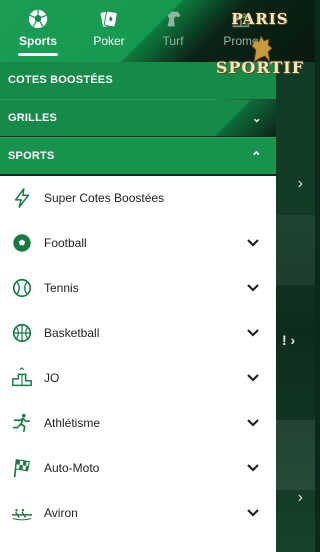 This screenshot has width=320, height=552. I want to click on olympic-podium-icon, so click(22, 377).